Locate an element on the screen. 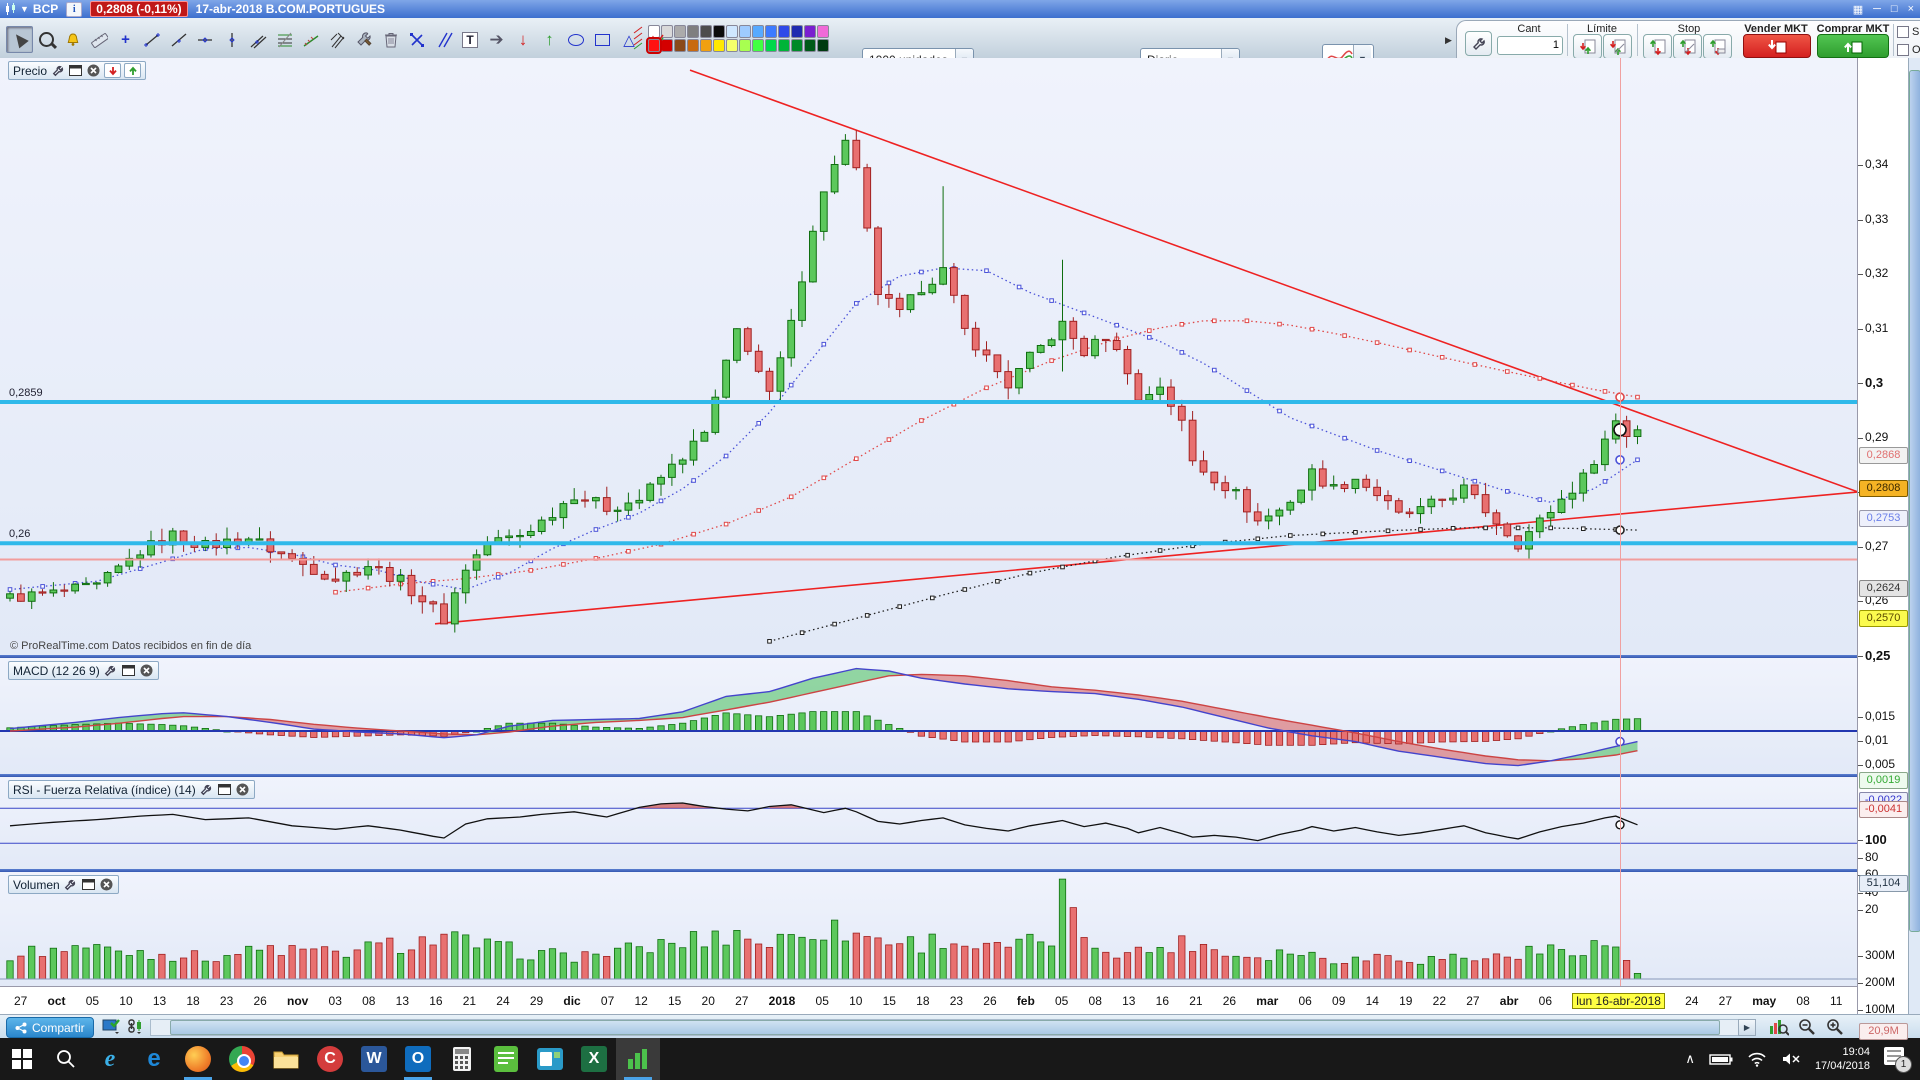  info-icon: i is located at coordinates (74, 9).